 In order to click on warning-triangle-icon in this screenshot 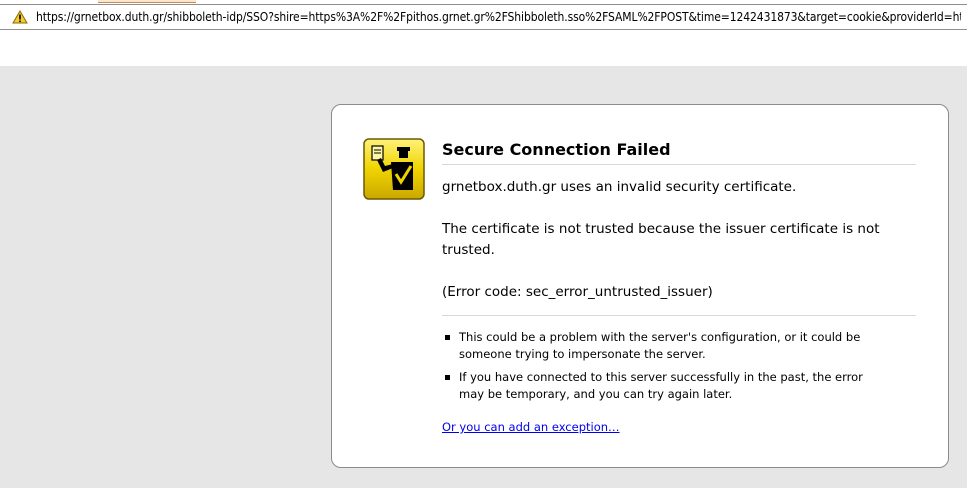, I will do `click(20, 17)`.